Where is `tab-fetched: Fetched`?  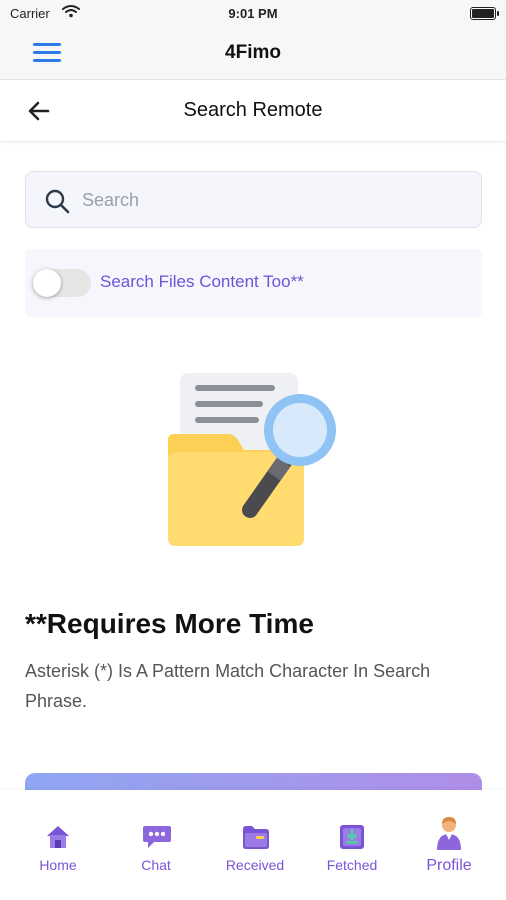 tab-fetched: Fetched is located at coordinates (352, 845).